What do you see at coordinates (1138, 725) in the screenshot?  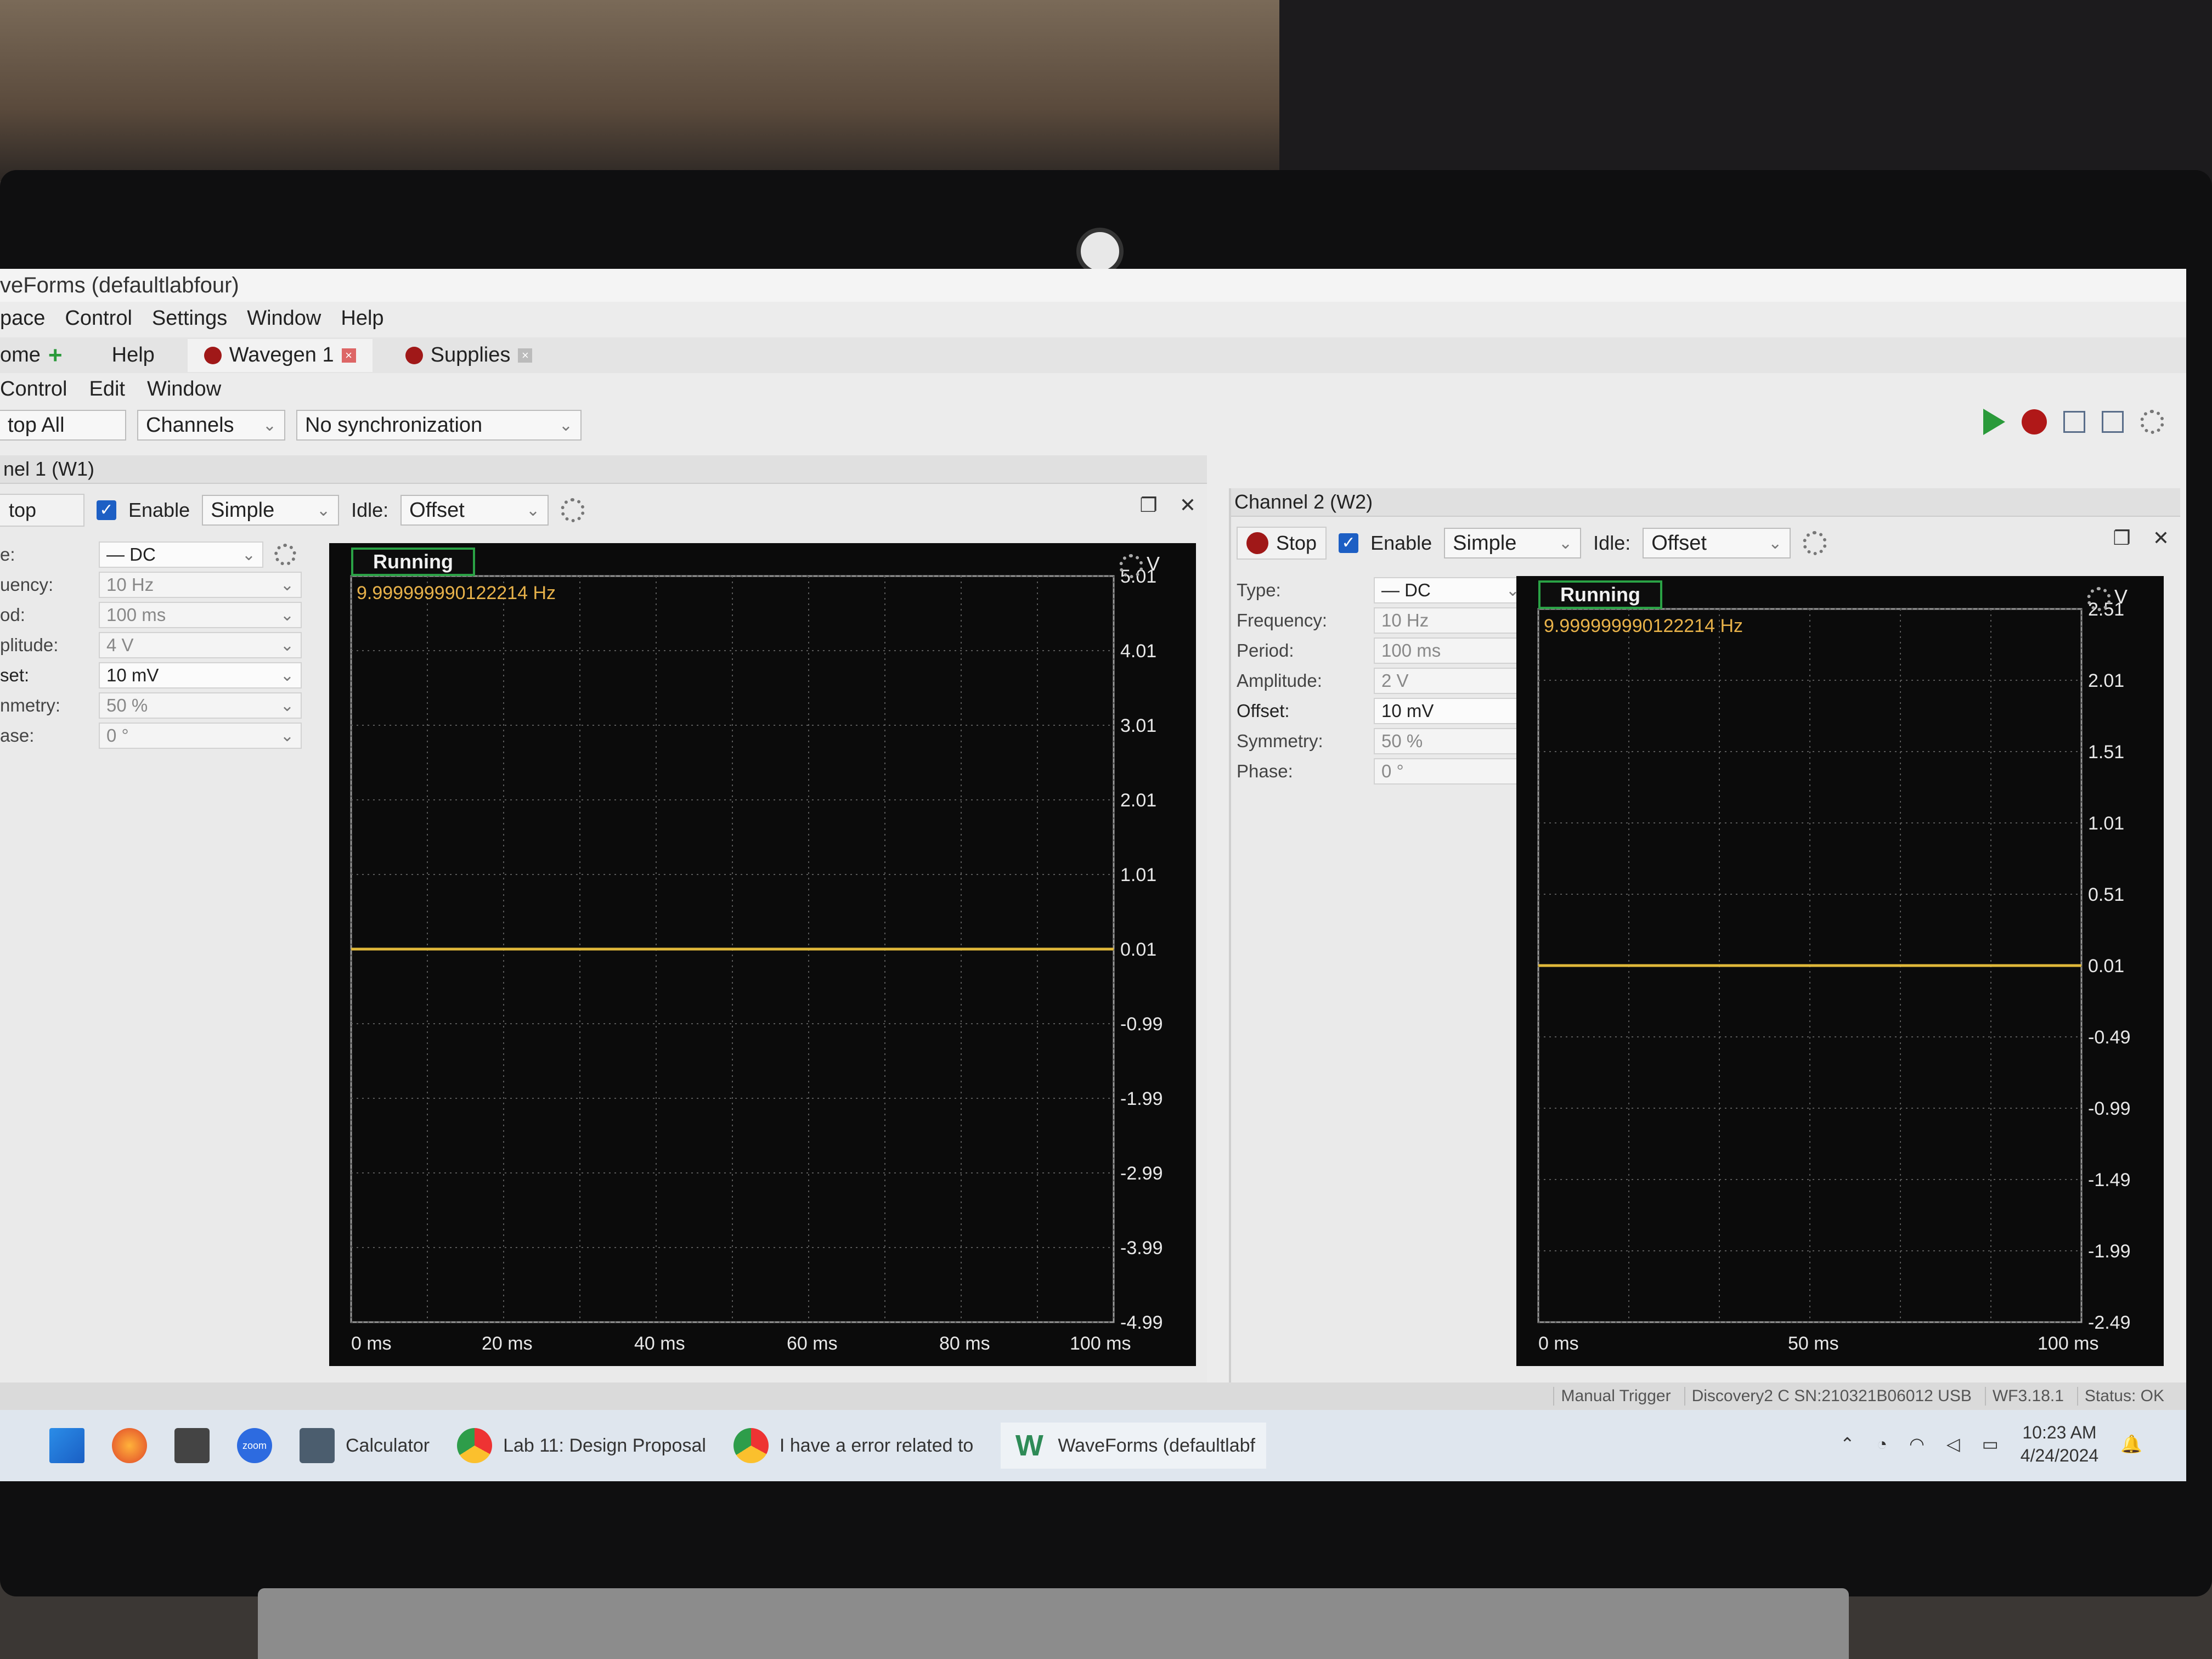 I see `y-tick-label: 3.01` at bounding box center [1138, 725].